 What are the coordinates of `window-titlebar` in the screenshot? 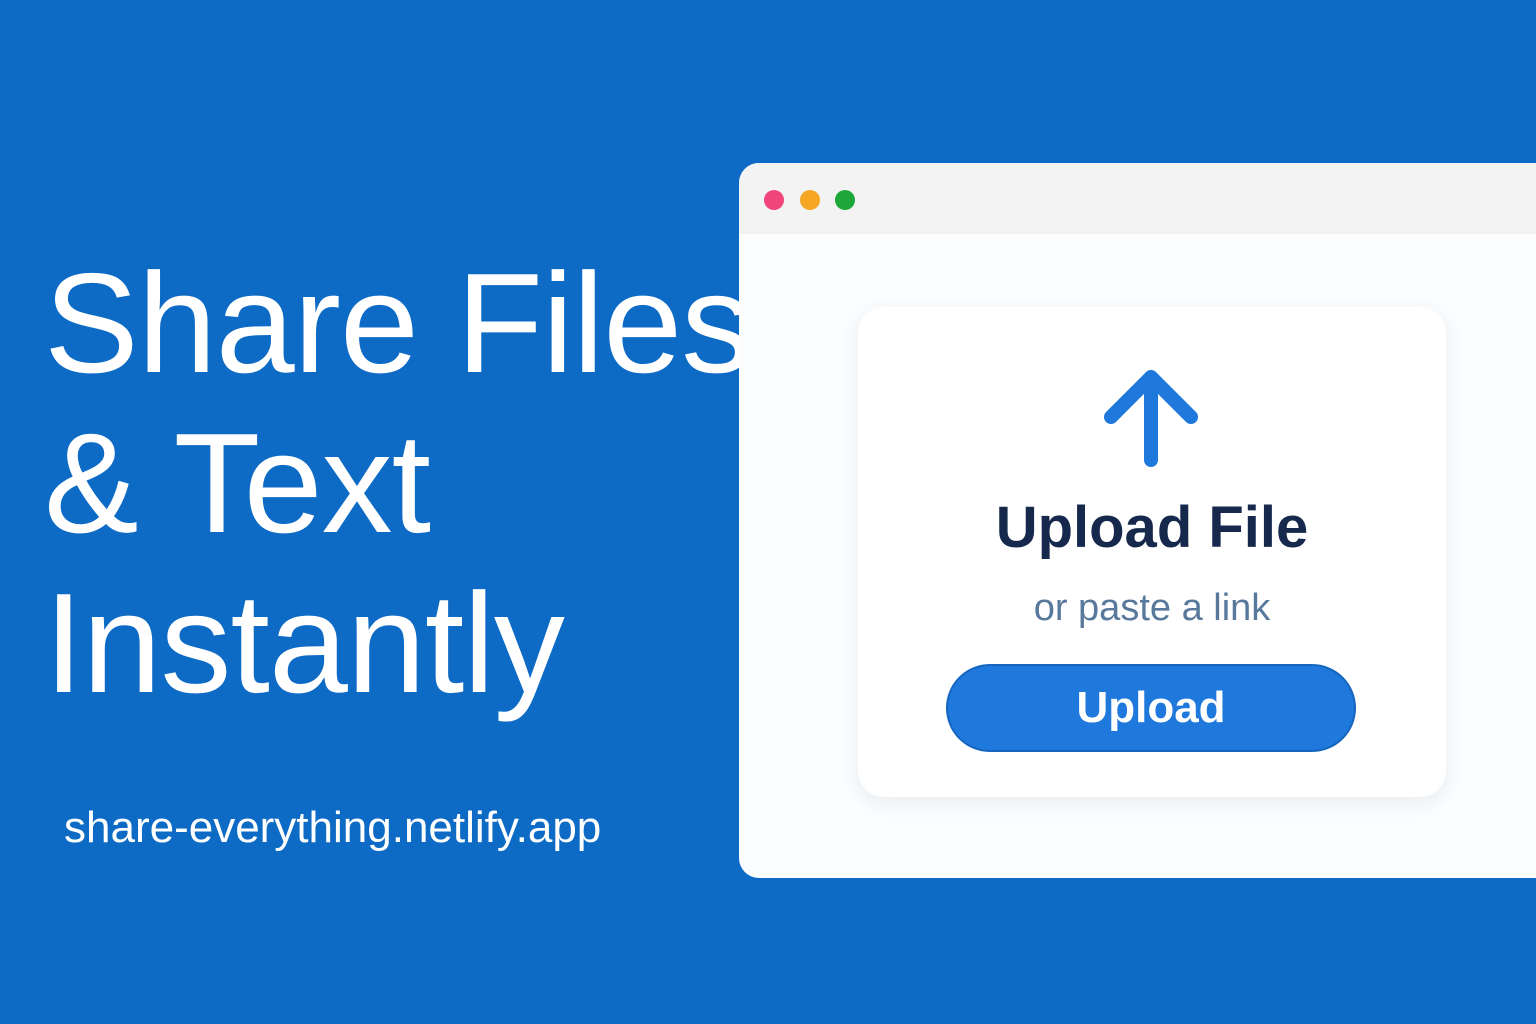 It's located at (1137, 198).